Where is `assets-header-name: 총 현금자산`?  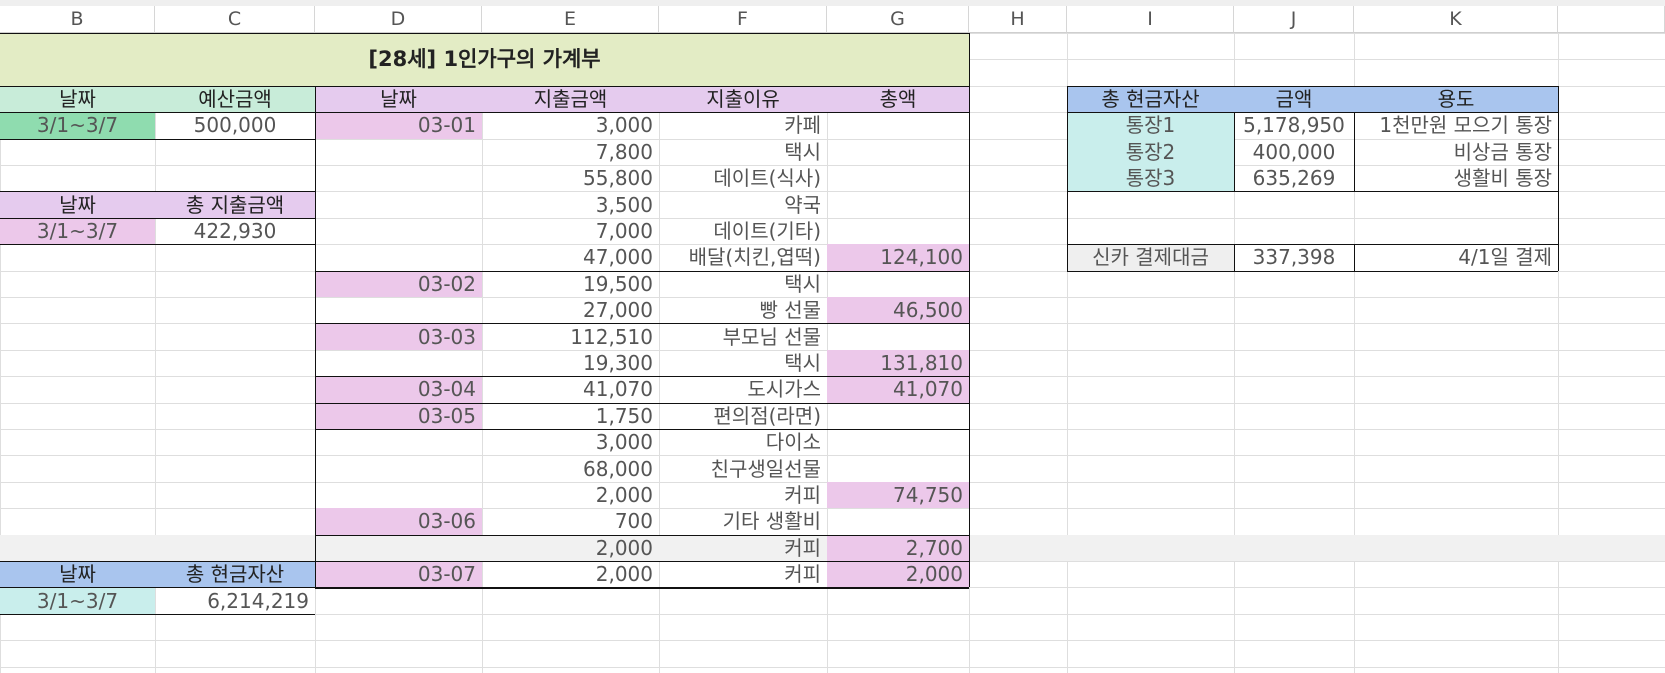
assets-header-name: 총 현금자산 is located at coordinates (1150, 99).